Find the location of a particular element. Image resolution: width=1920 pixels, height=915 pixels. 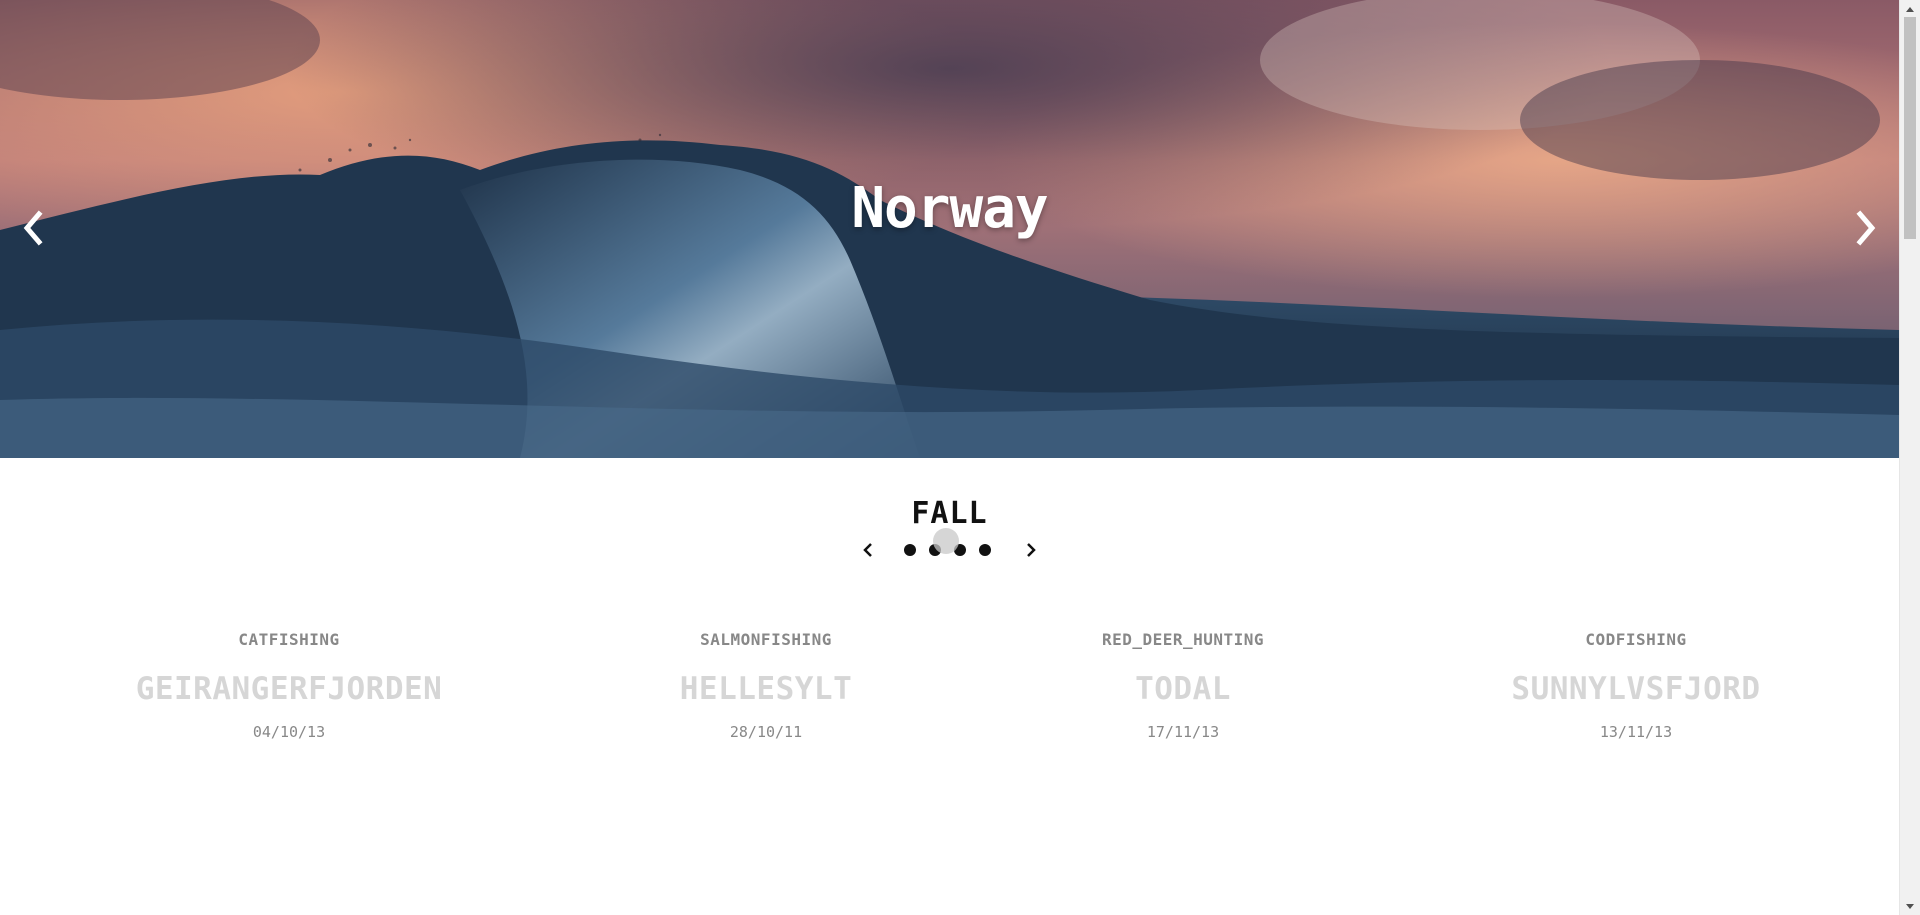

hero-next-button is located at coordinates (1866, 228).